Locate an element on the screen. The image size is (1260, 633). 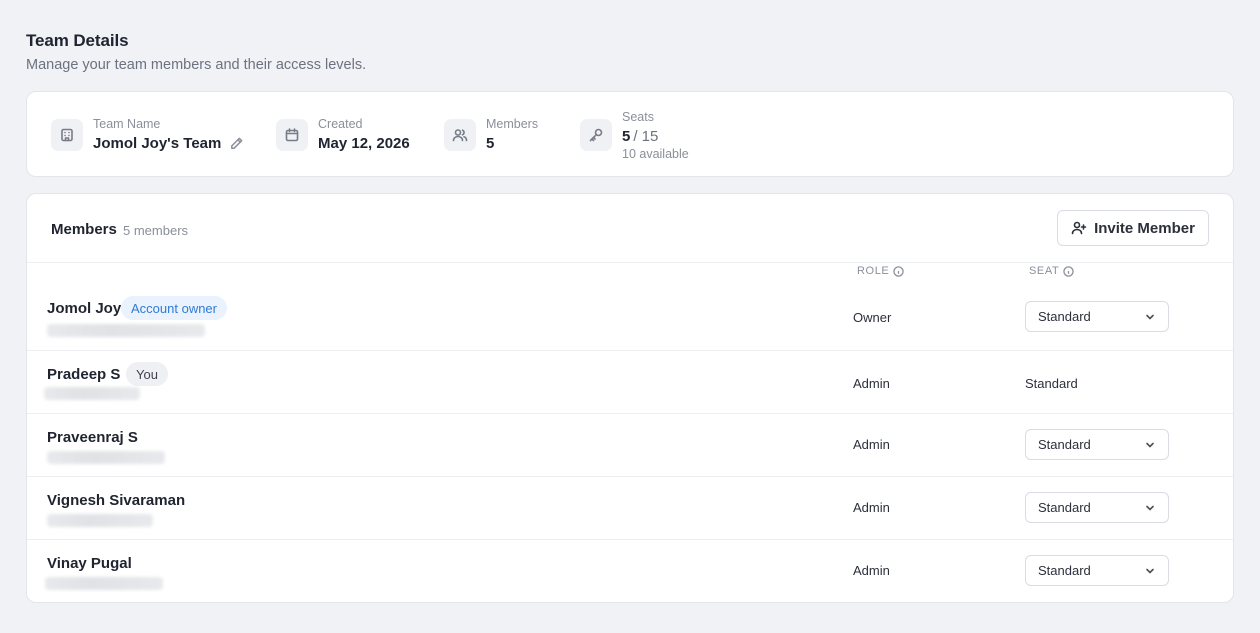
members-count: 5 members is located at coordinates (156, 230).